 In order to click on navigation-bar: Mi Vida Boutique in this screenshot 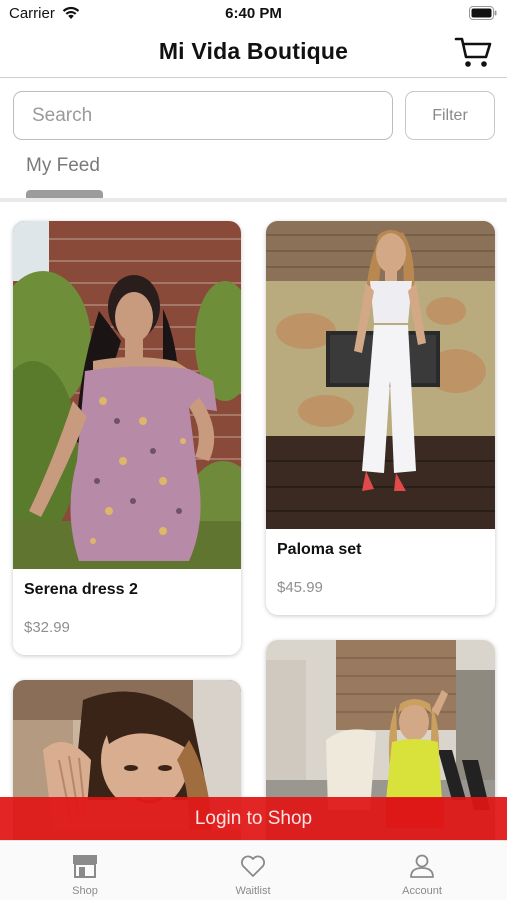, I will do `click(253, 53)`.